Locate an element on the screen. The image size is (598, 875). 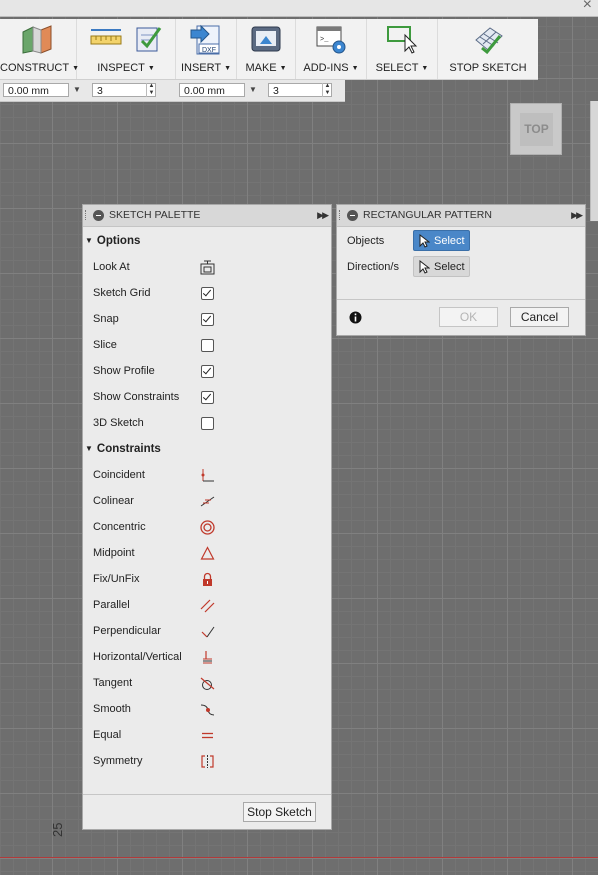
objects-label: Objects is located at coordinates (366, 241).